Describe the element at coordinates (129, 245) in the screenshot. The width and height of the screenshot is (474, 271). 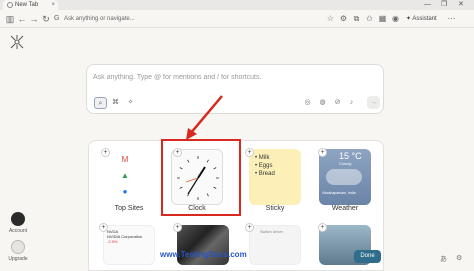
I see `stock-card: NVDA NVIDIA Corporation -2.5%` at that location.